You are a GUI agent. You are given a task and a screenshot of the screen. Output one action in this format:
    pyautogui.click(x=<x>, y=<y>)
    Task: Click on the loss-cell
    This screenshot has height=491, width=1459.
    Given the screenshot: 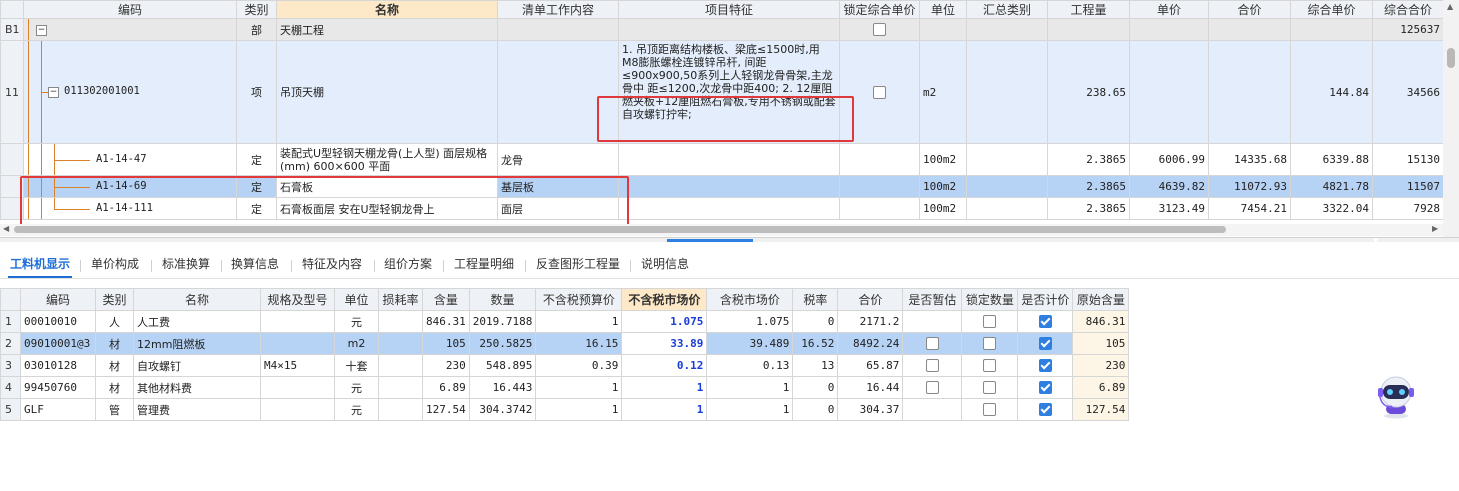 What is the action you would take?
    pyautogui.click(x=400, y=343)
    